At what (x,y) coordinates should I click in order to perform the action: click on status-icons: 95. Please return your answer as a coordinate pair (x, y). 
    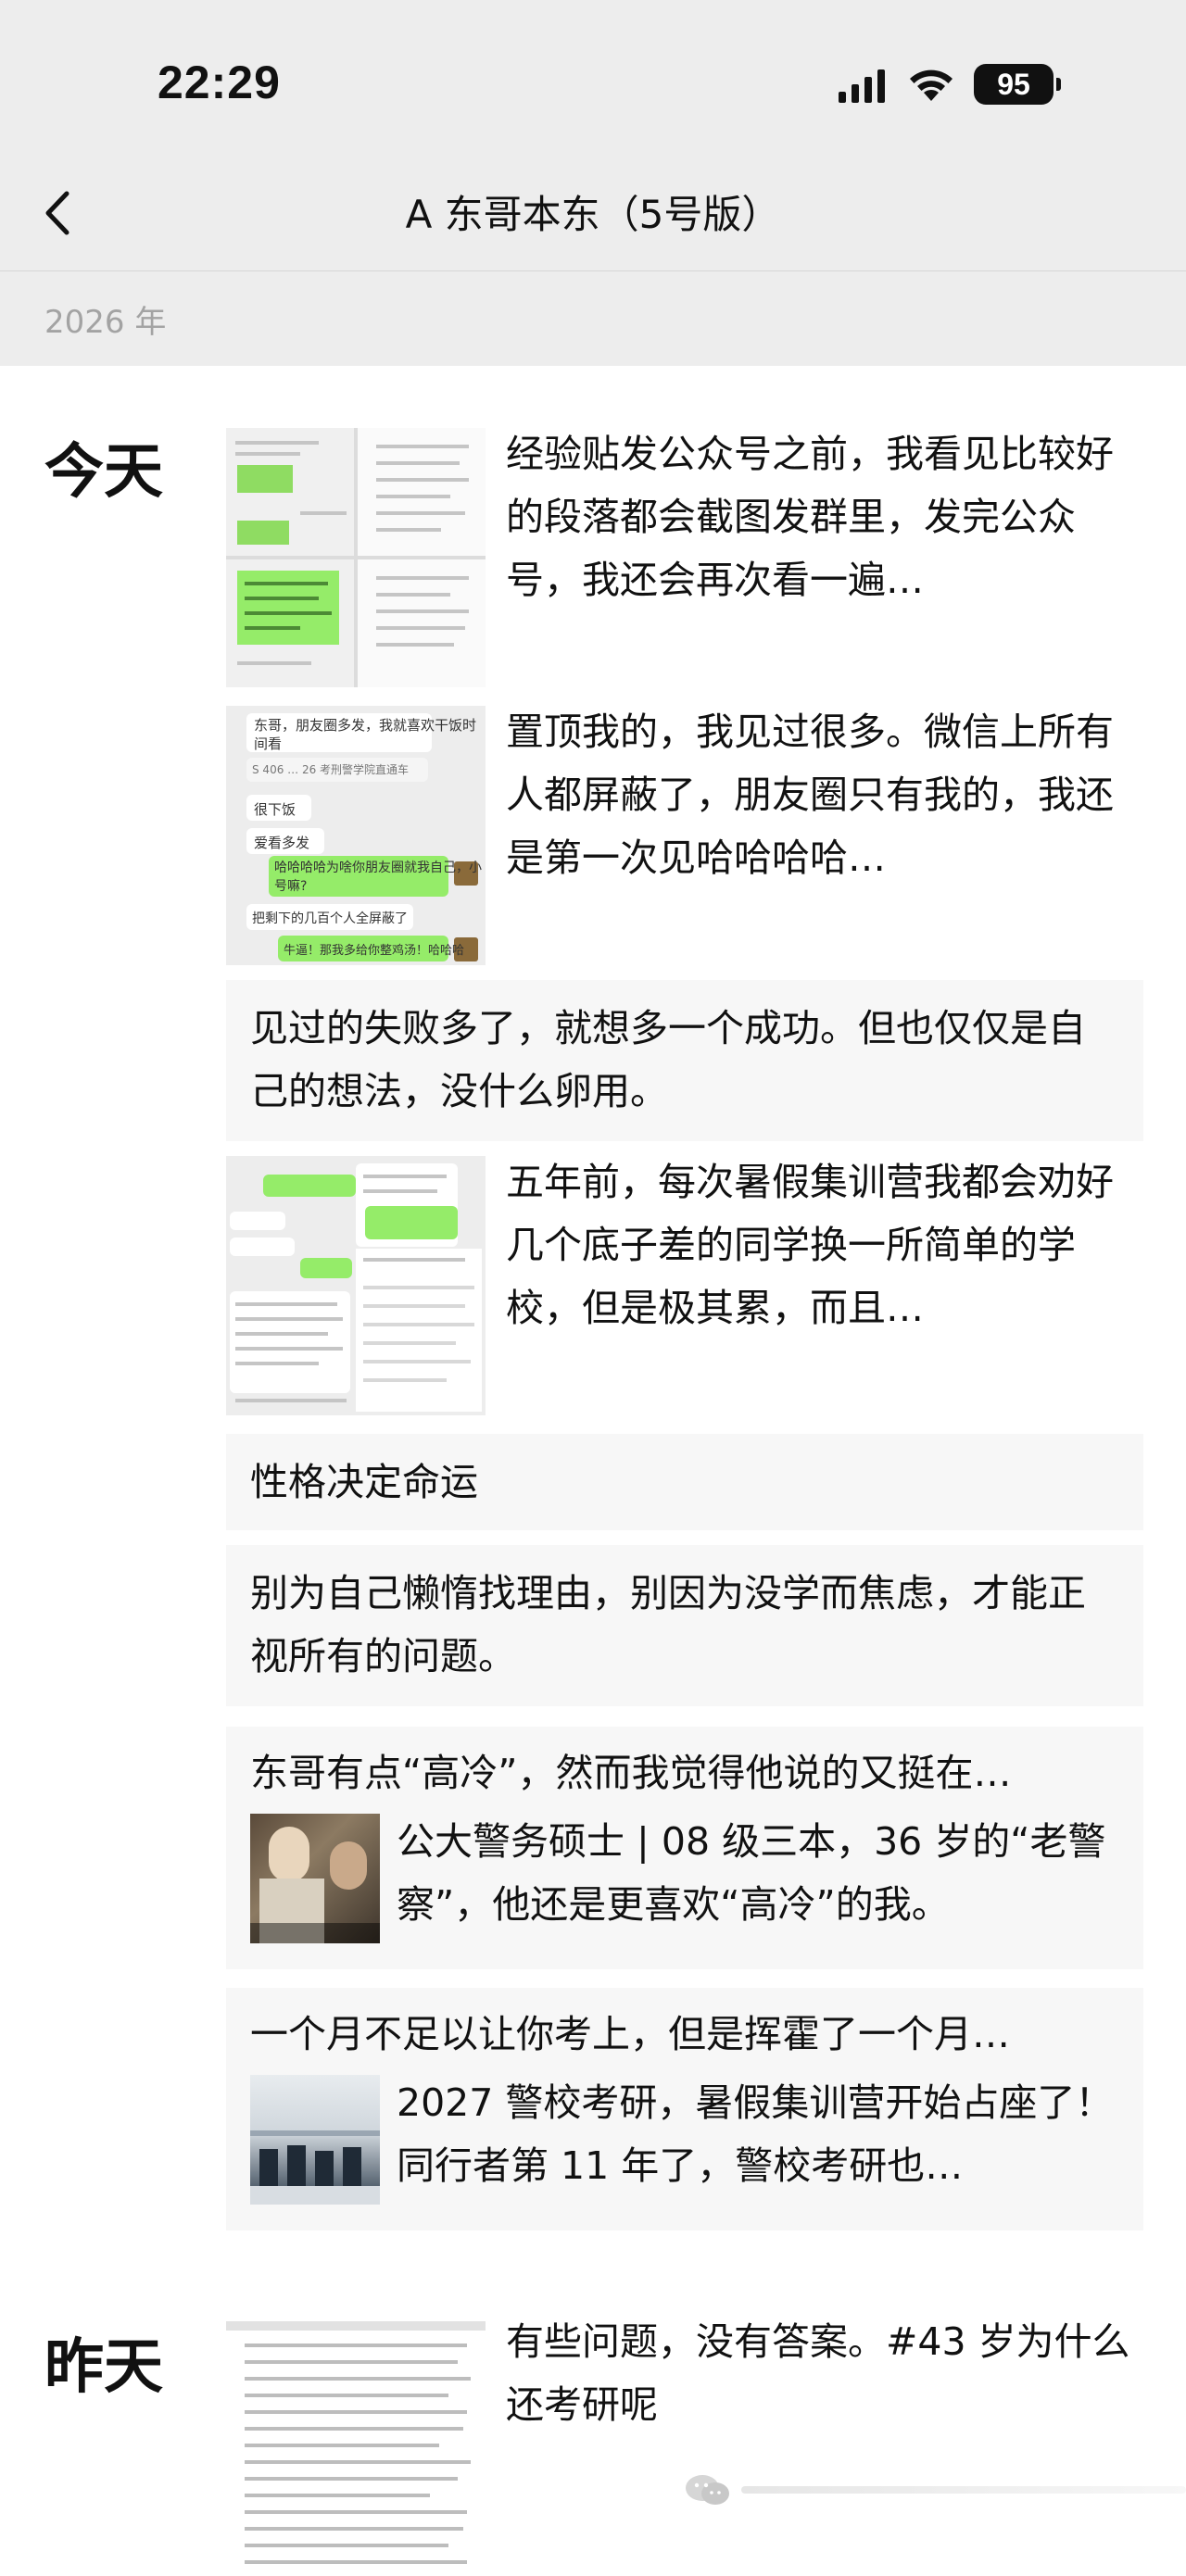
    Looking at the image, I should click on (950, 84).